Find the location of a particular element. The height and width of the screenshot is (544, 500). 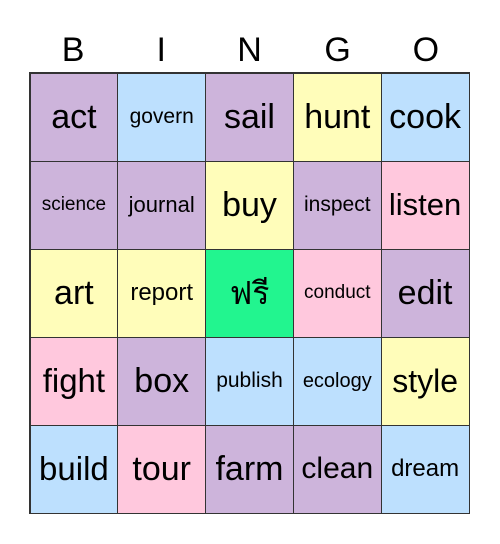

cell-word: sail is located at coordinates (249, 116).